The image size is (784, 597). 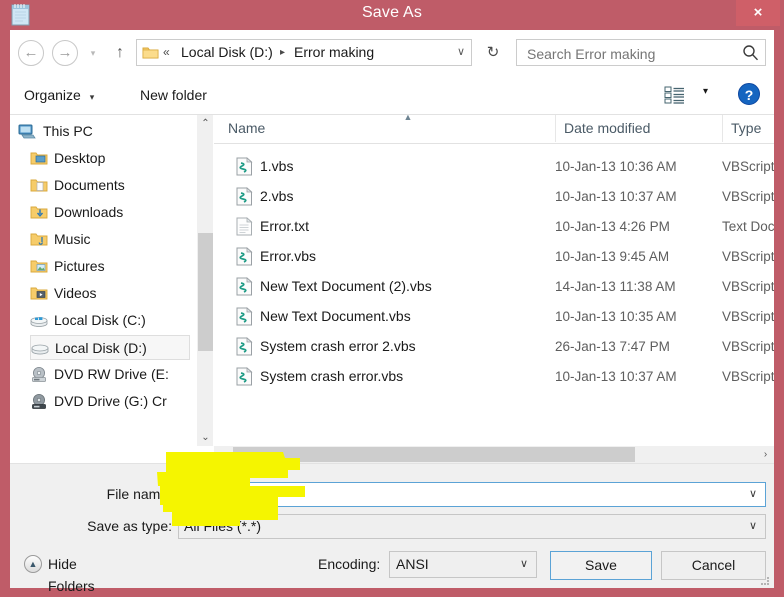 What do you see at coordinates (334, 52) in the screenshot?
I see `breadcrumb-error-making: Error making` at bounding box center [334, 52].